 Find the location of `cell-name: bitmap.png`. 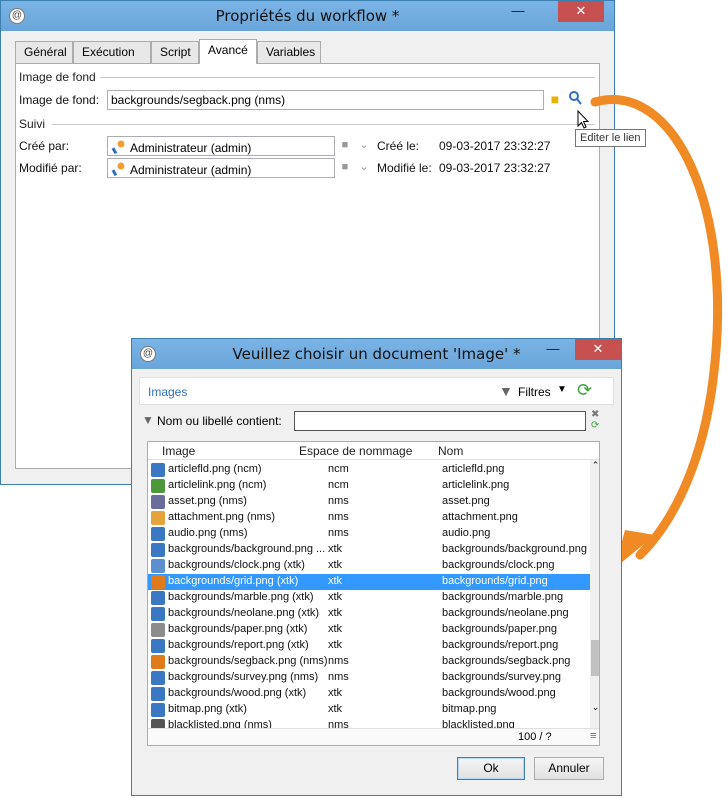

cell-name: bitmap.png is located at coordinates (469, 709).